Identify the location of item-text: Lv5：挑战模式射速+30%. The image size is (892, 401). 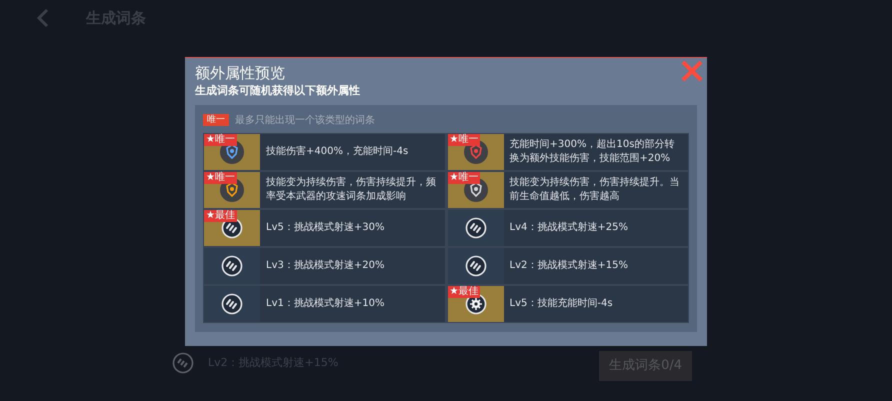
(325, 228).